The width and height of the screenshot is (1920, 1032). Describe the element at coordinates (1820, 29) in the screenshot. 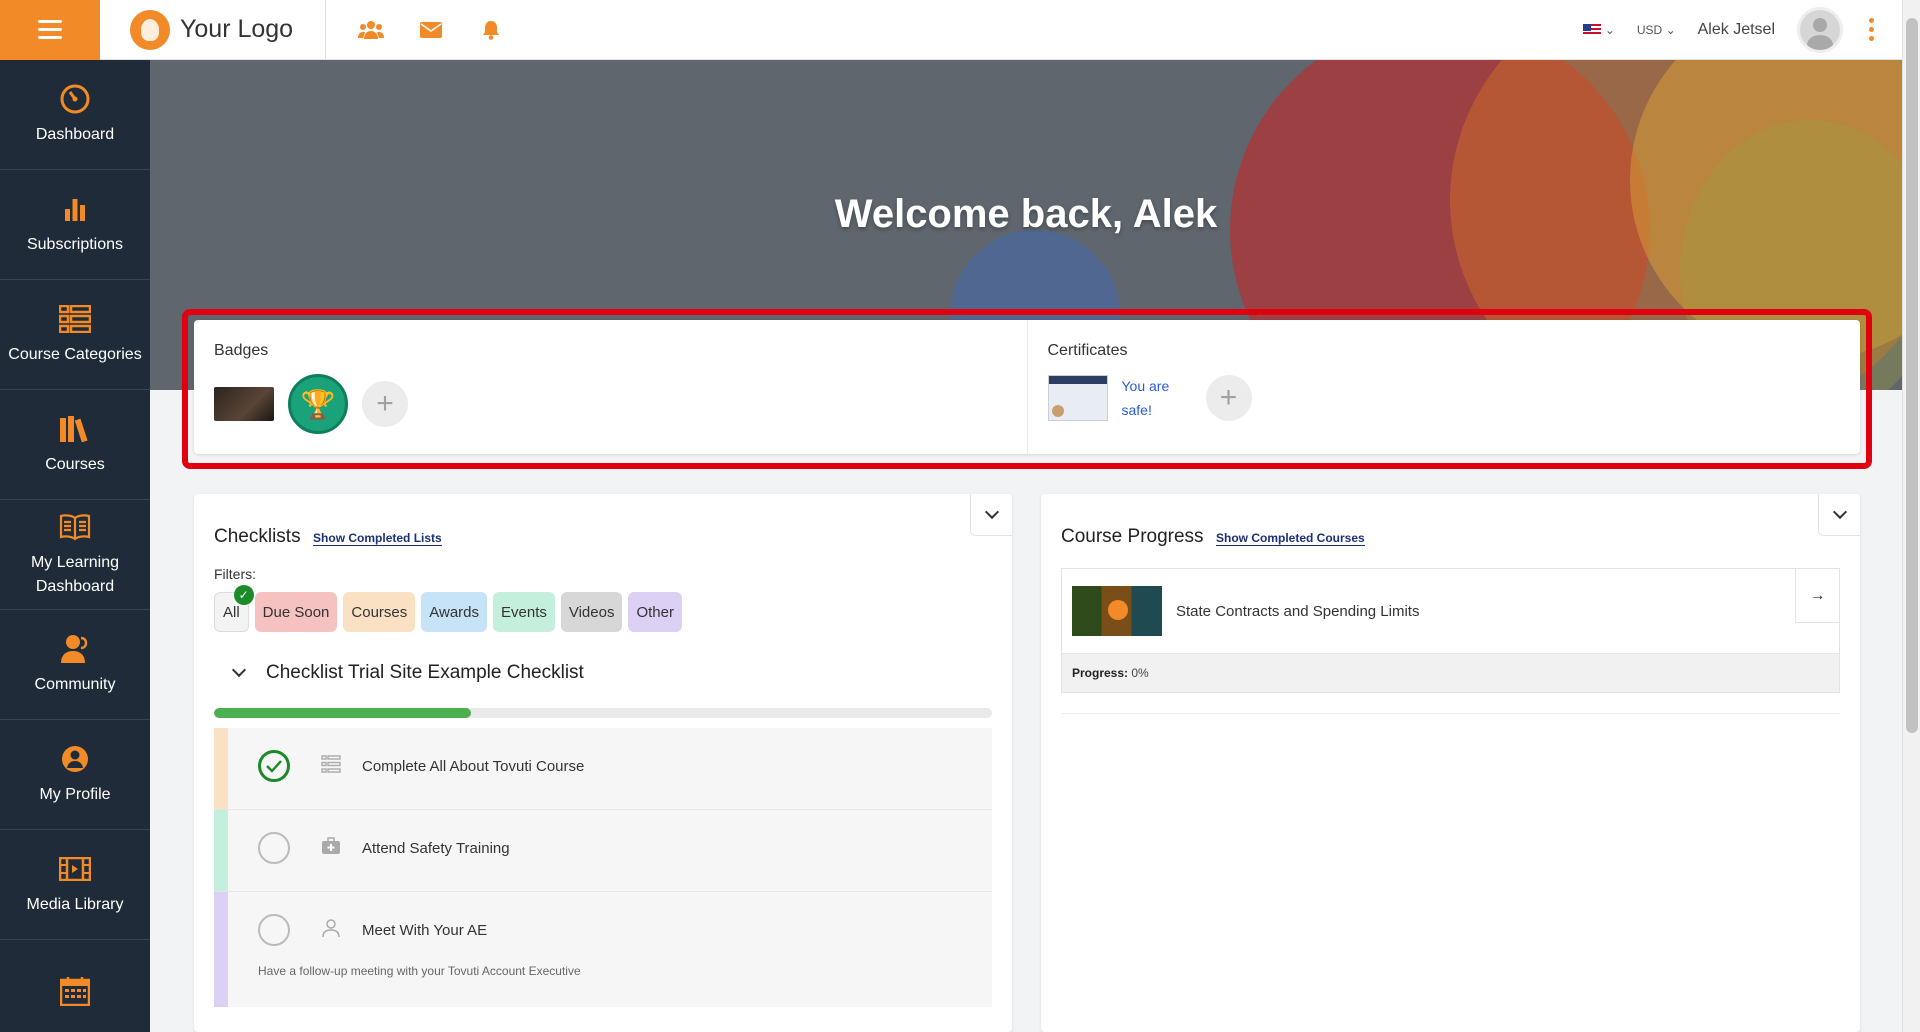

I see `avatar` at that location.